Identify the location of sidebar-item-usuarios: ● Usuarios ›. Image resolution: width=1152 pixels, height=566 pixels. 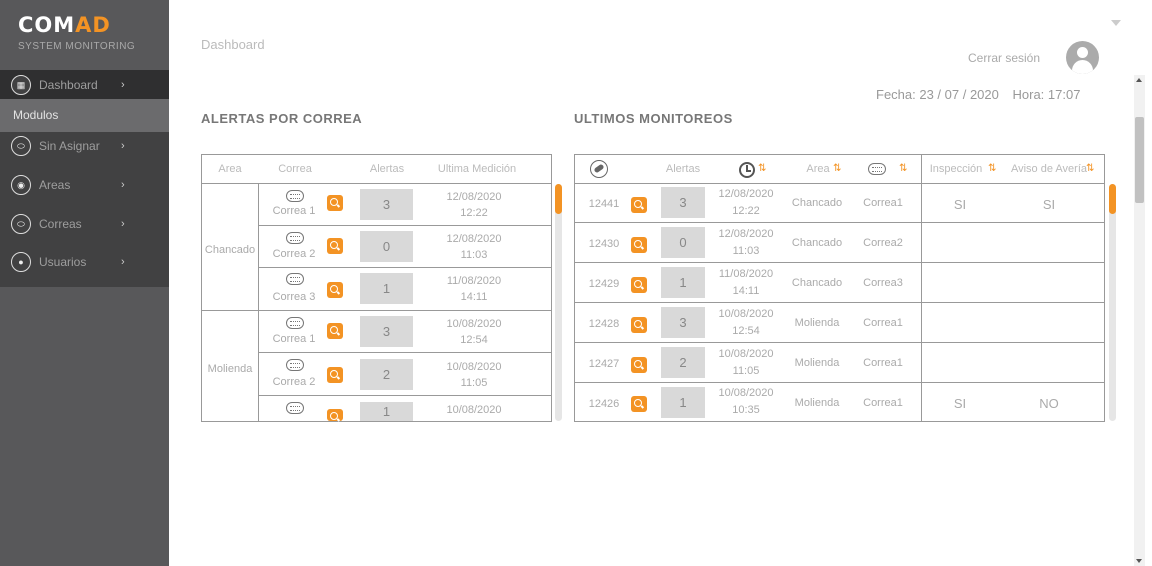
(84, 262).